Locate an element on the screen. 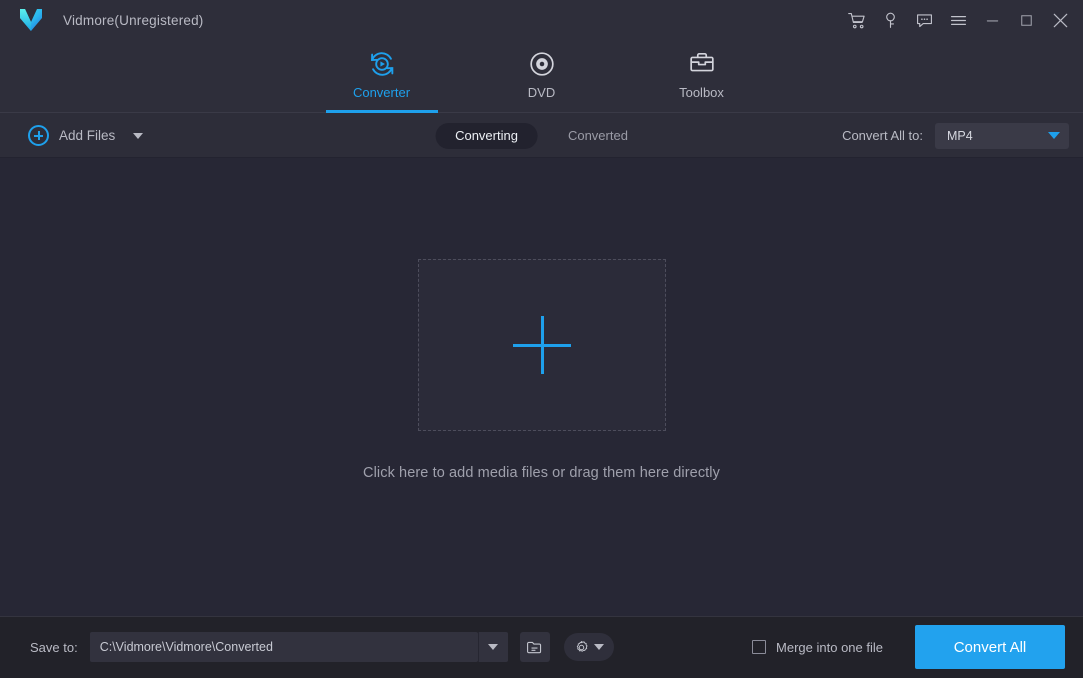 This screenshot has width=1083, height=678. browse-folder-button is located at coordinates (534, 647).